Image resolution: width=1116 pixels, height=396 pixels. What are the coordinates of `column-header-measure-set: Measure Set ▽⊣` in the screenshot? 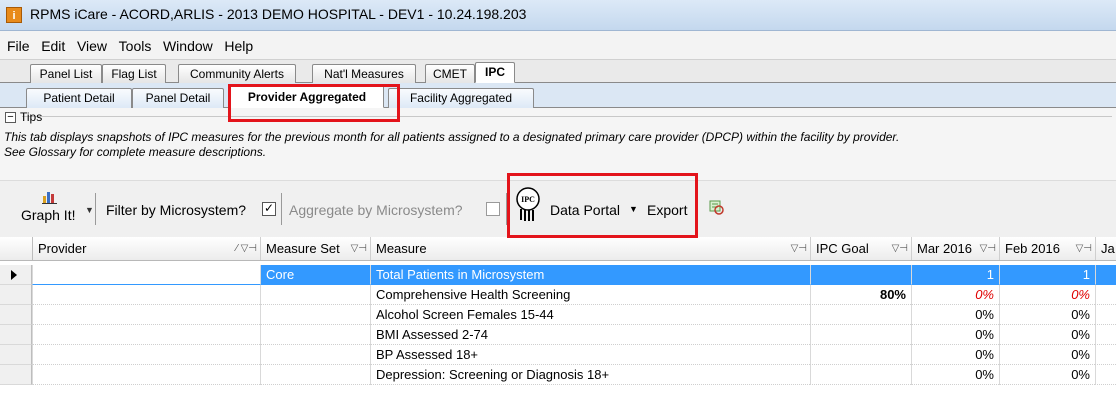 It's located at (315, 248).